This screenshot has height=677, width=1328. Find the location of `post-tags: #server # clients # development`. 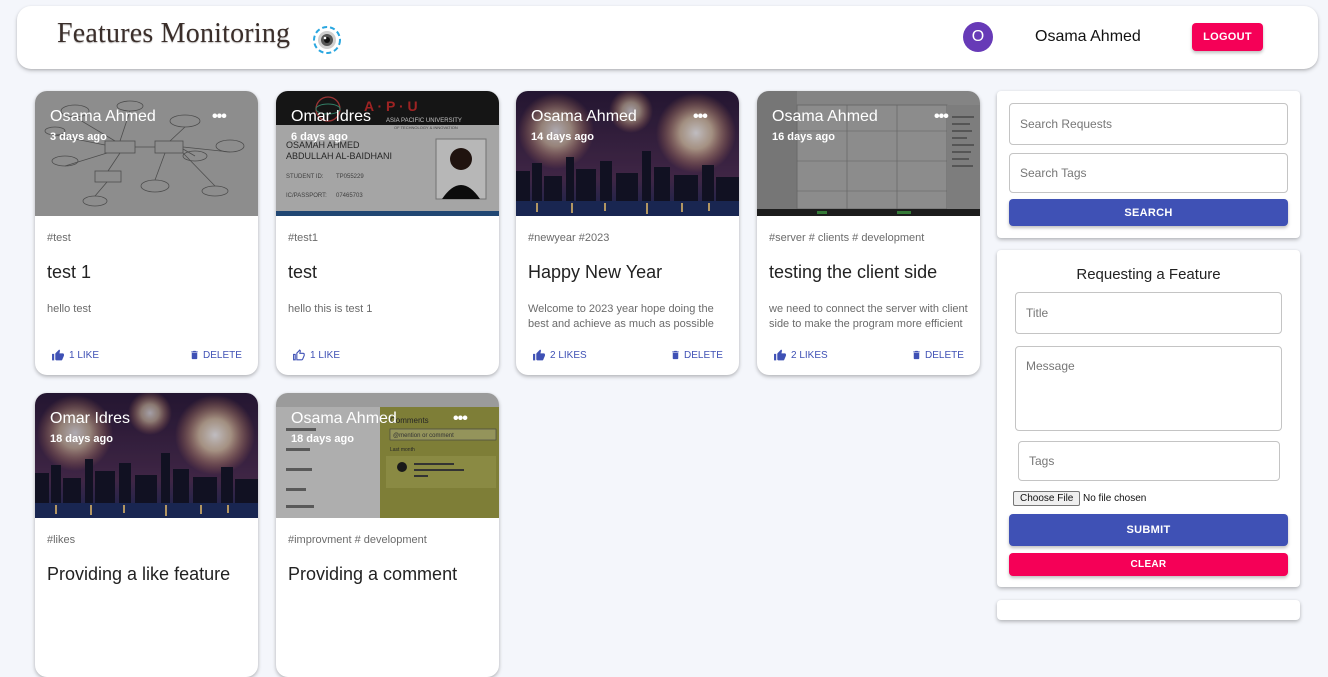

post-tags: #server # clients # development is located at coordinates (847, 238).